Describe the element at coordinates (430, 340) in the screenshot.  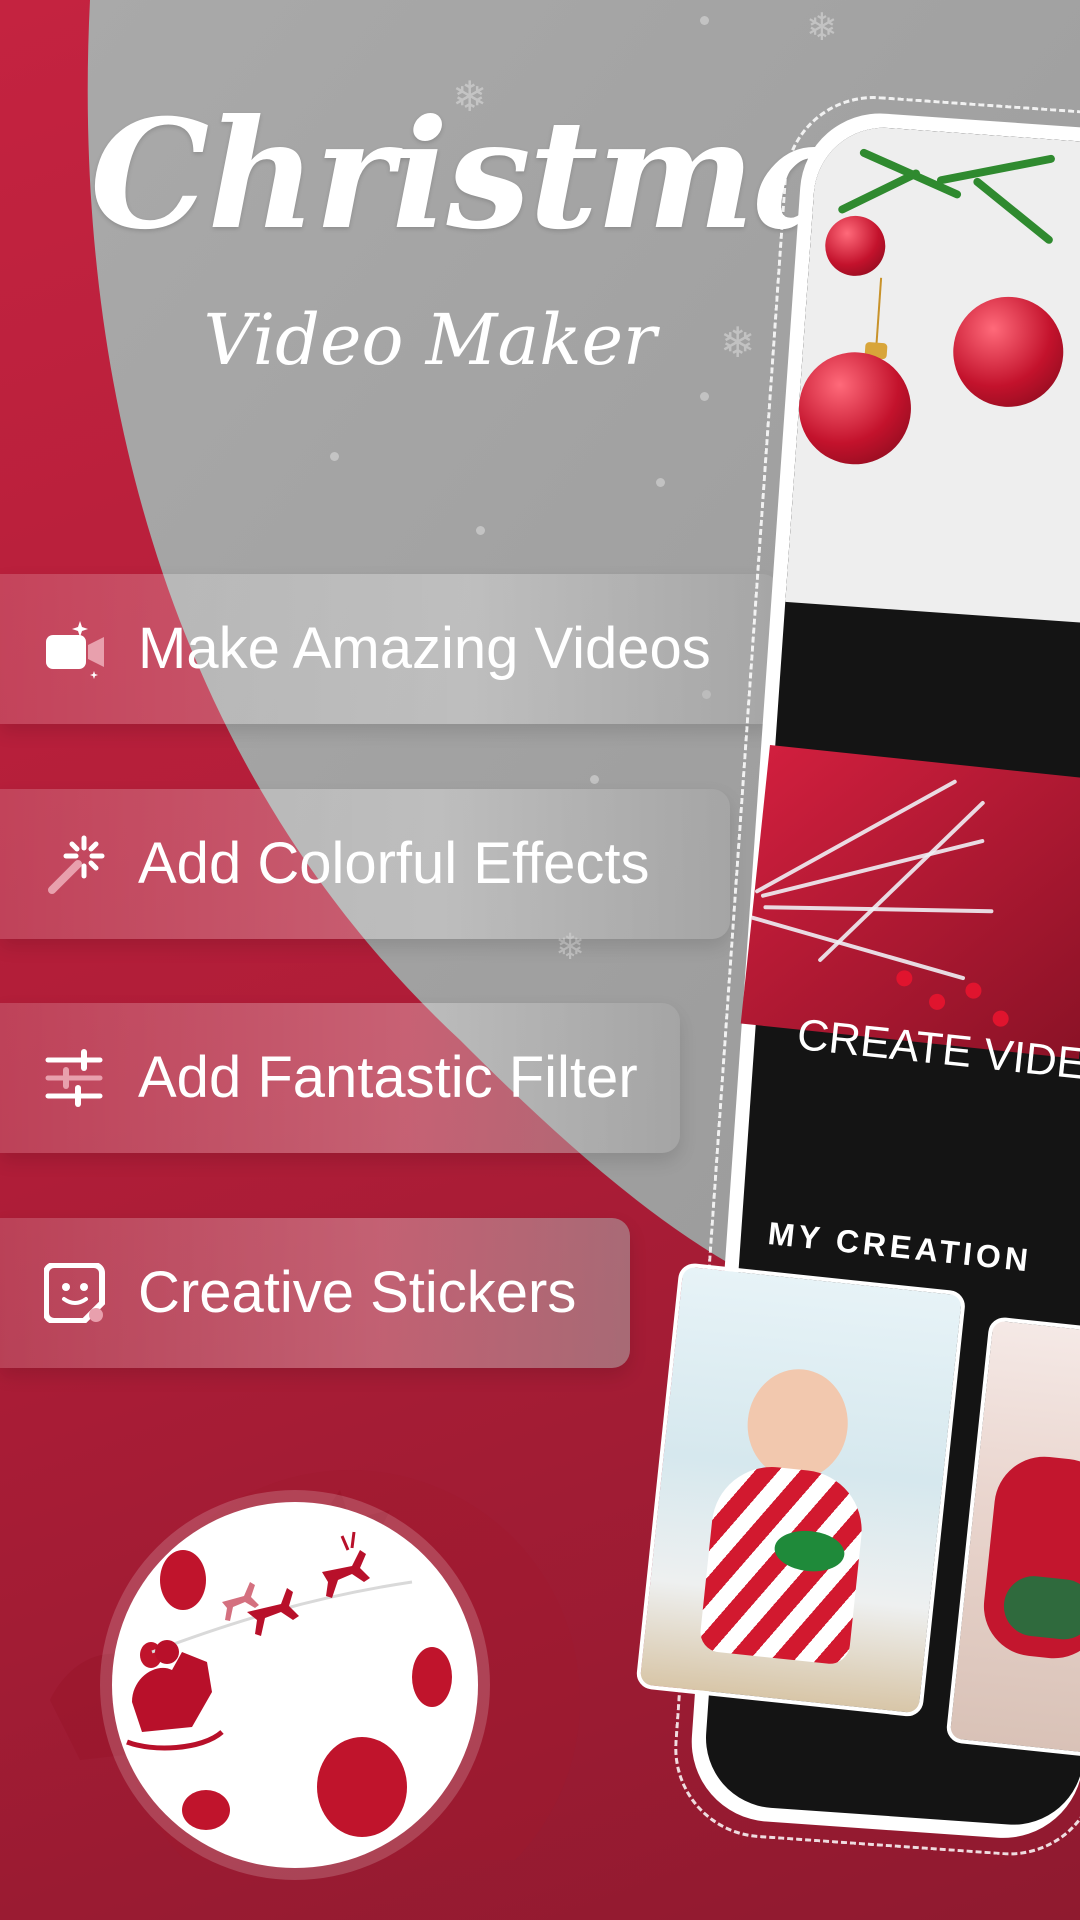
I see `app-subtitle: Video Maker` at that location.